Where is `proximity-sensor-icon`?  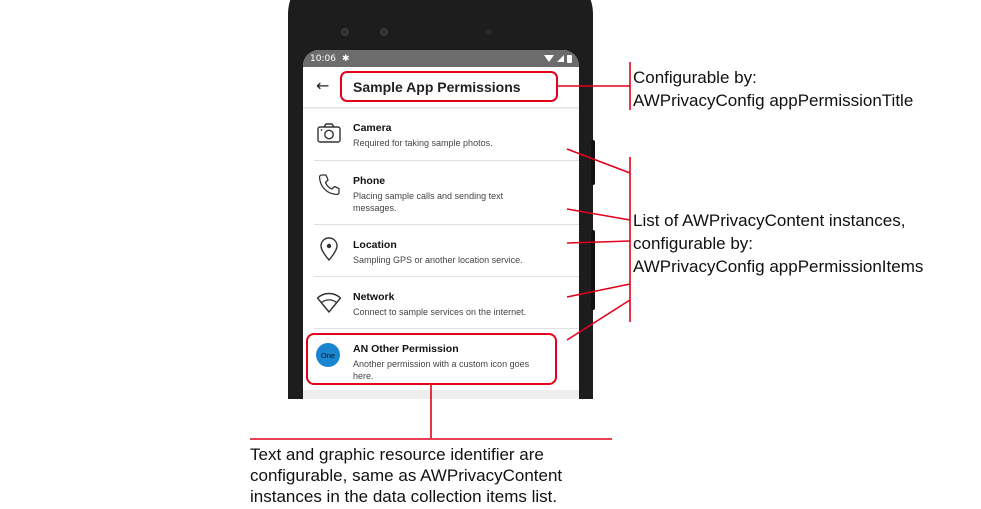
proximity-sensor-icon is located at coordinates (489, 32).